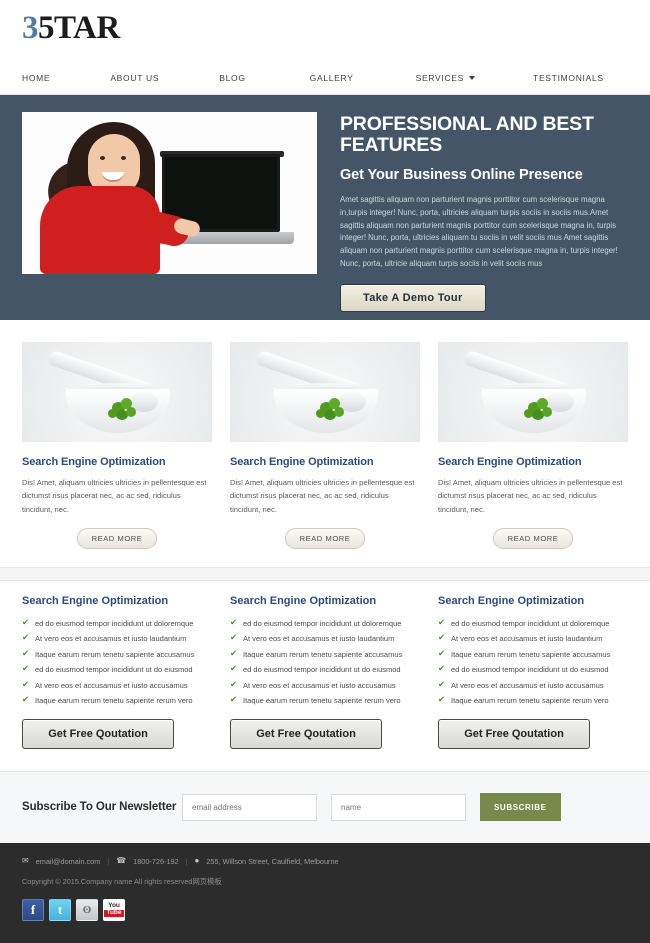  Describe the element at coordinates (325, 31) in the screenshot. I see `site-header: 35TAR` at that location.